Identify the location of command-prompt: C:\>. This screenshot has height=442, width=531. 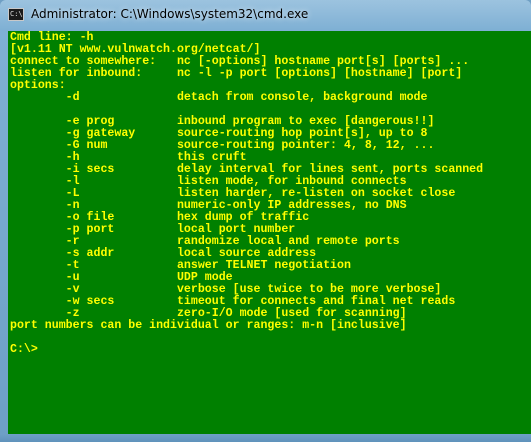
(24, 350).